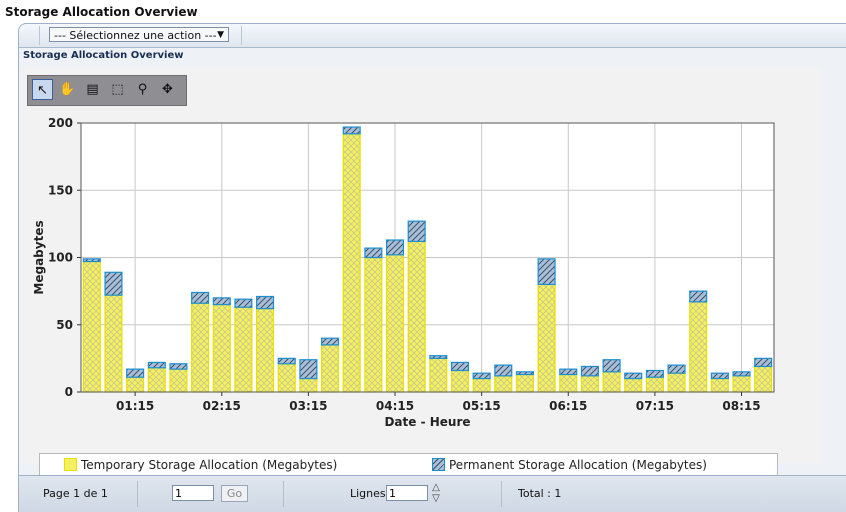 The height and width of the screenshot is (512, 846). I want to click on legend-swatch-permanent, so click(438, 464).